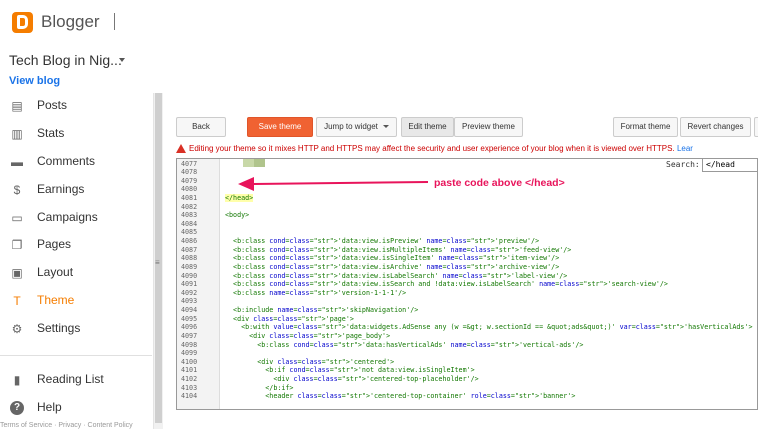 The width and height of the screenshot is (758, 431). Describe the element at coordinates (259, 388) in the screenshot. I see `code-line: </b:if>` at that location.